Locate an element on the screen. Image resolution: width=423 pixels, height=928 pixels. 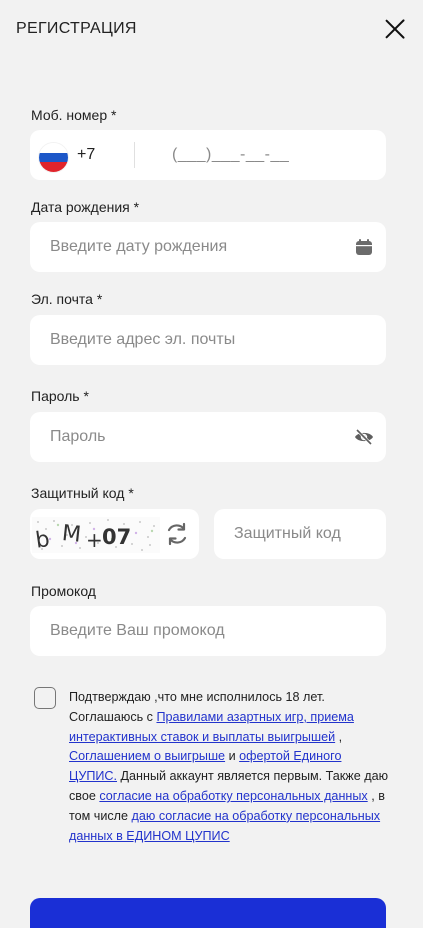
email-field is located at coordinates (208, 340).